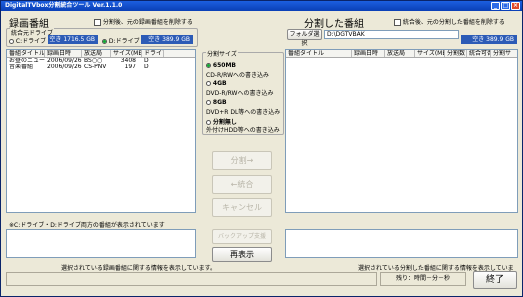  Describe the element at coordinates (216, 102) in the screenshot. I see `split-8gb-option: 8GB` at that location.